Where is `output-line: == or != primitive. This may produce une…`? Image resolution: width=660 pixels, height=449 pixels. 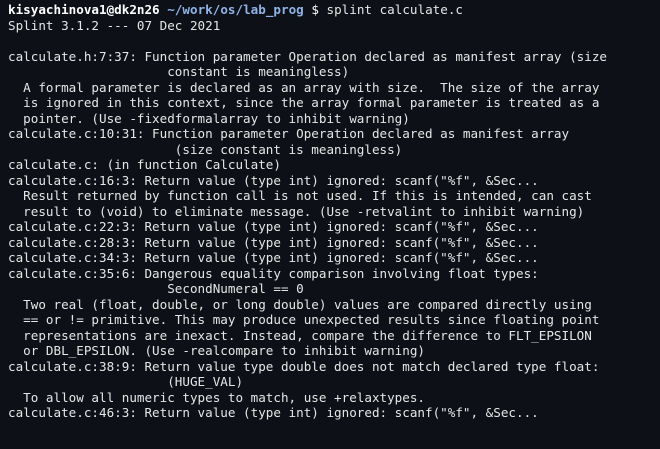 output-line: == or != primitive. This may produce une… is located at coordinates (304, 319).